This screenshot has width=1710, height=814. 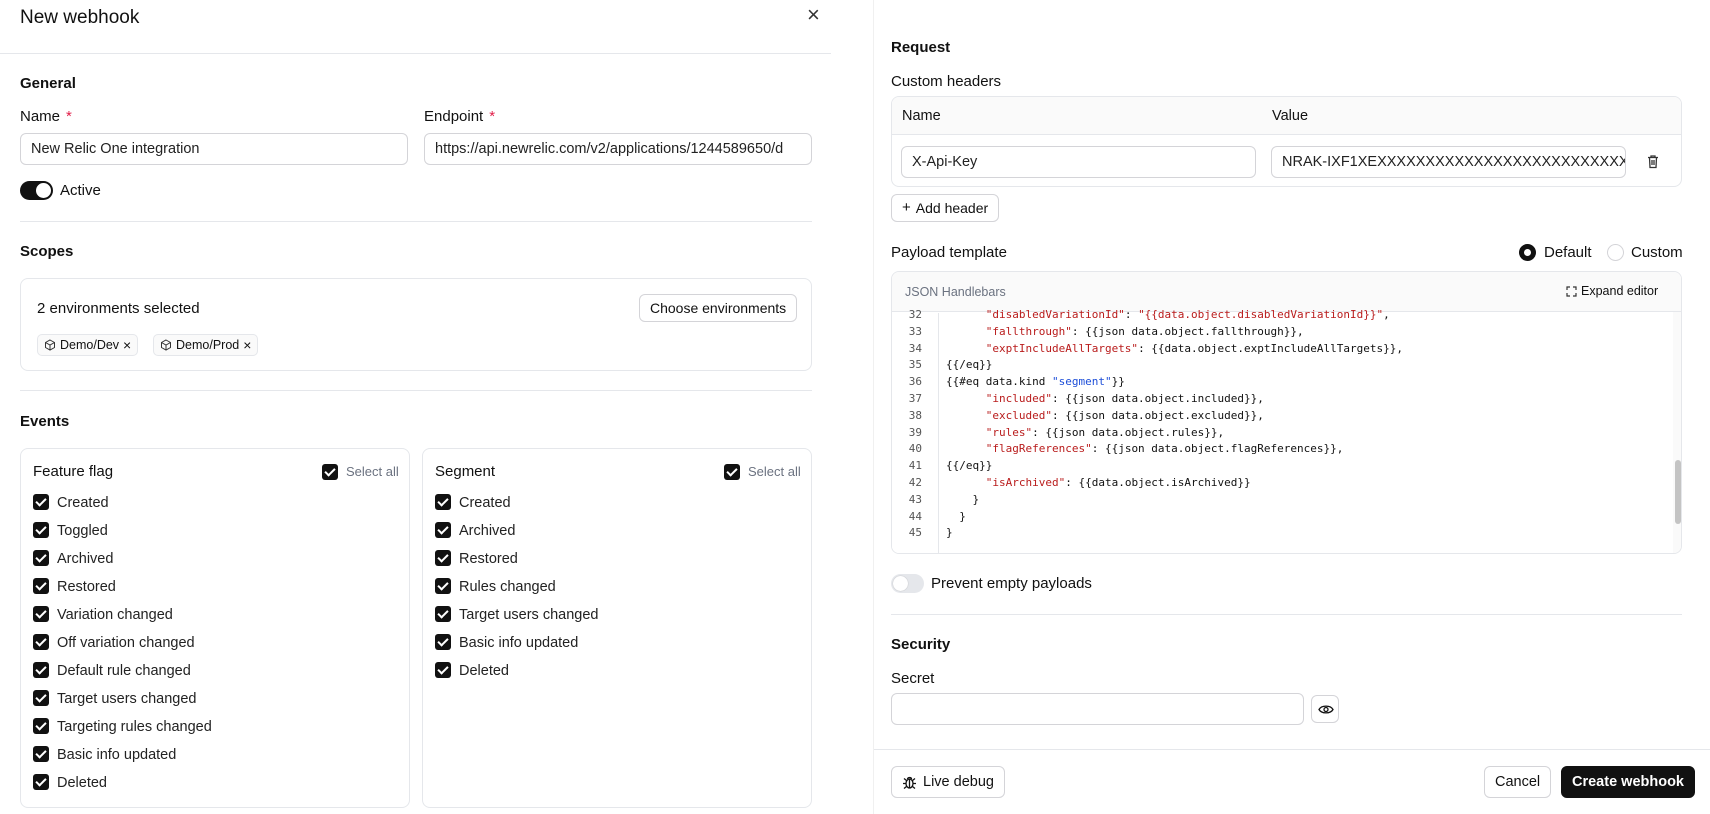 I want to click on segment-title: Segment, so click(x=465, y=471).